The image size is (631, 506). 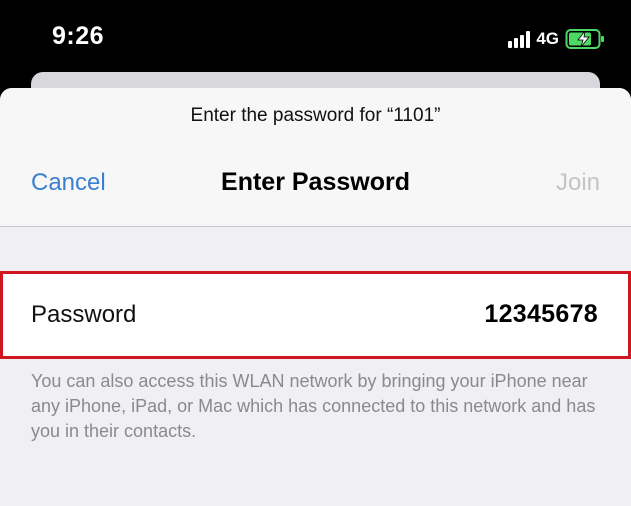 I want to click on password-prompt: Enter the password for “1101”, so click(x=315, y=115).